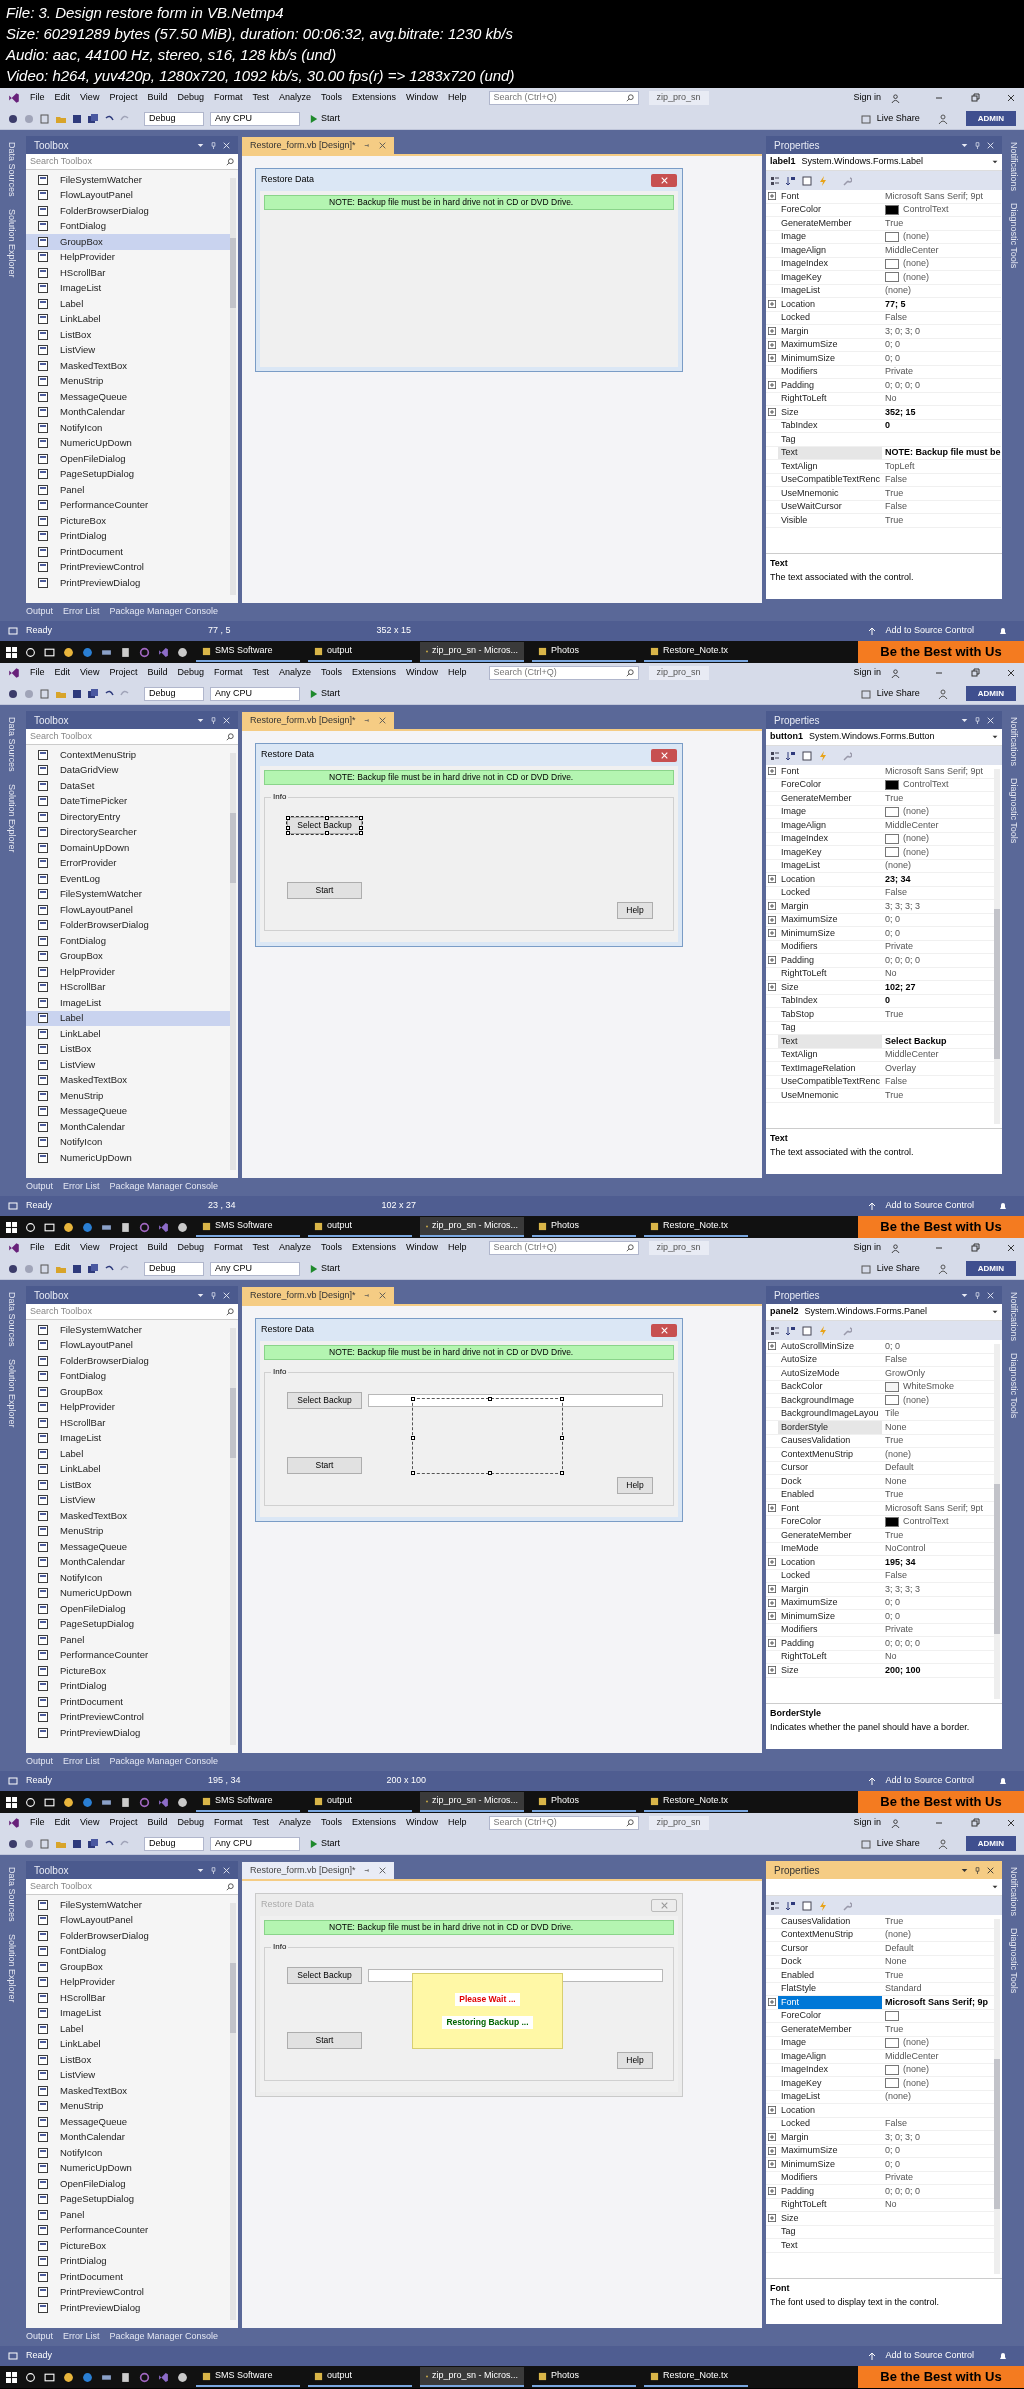  I want to click on bottom-tab: Error List, so click(81, 2337).